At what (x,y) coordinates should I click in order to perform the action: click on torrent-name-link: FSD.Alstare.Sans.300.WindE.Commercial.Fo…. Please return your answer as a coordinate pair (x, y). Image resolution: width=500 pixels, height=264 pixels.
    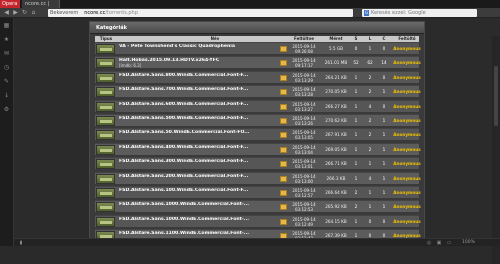
    Looking at the image, I should click on (194, 161).